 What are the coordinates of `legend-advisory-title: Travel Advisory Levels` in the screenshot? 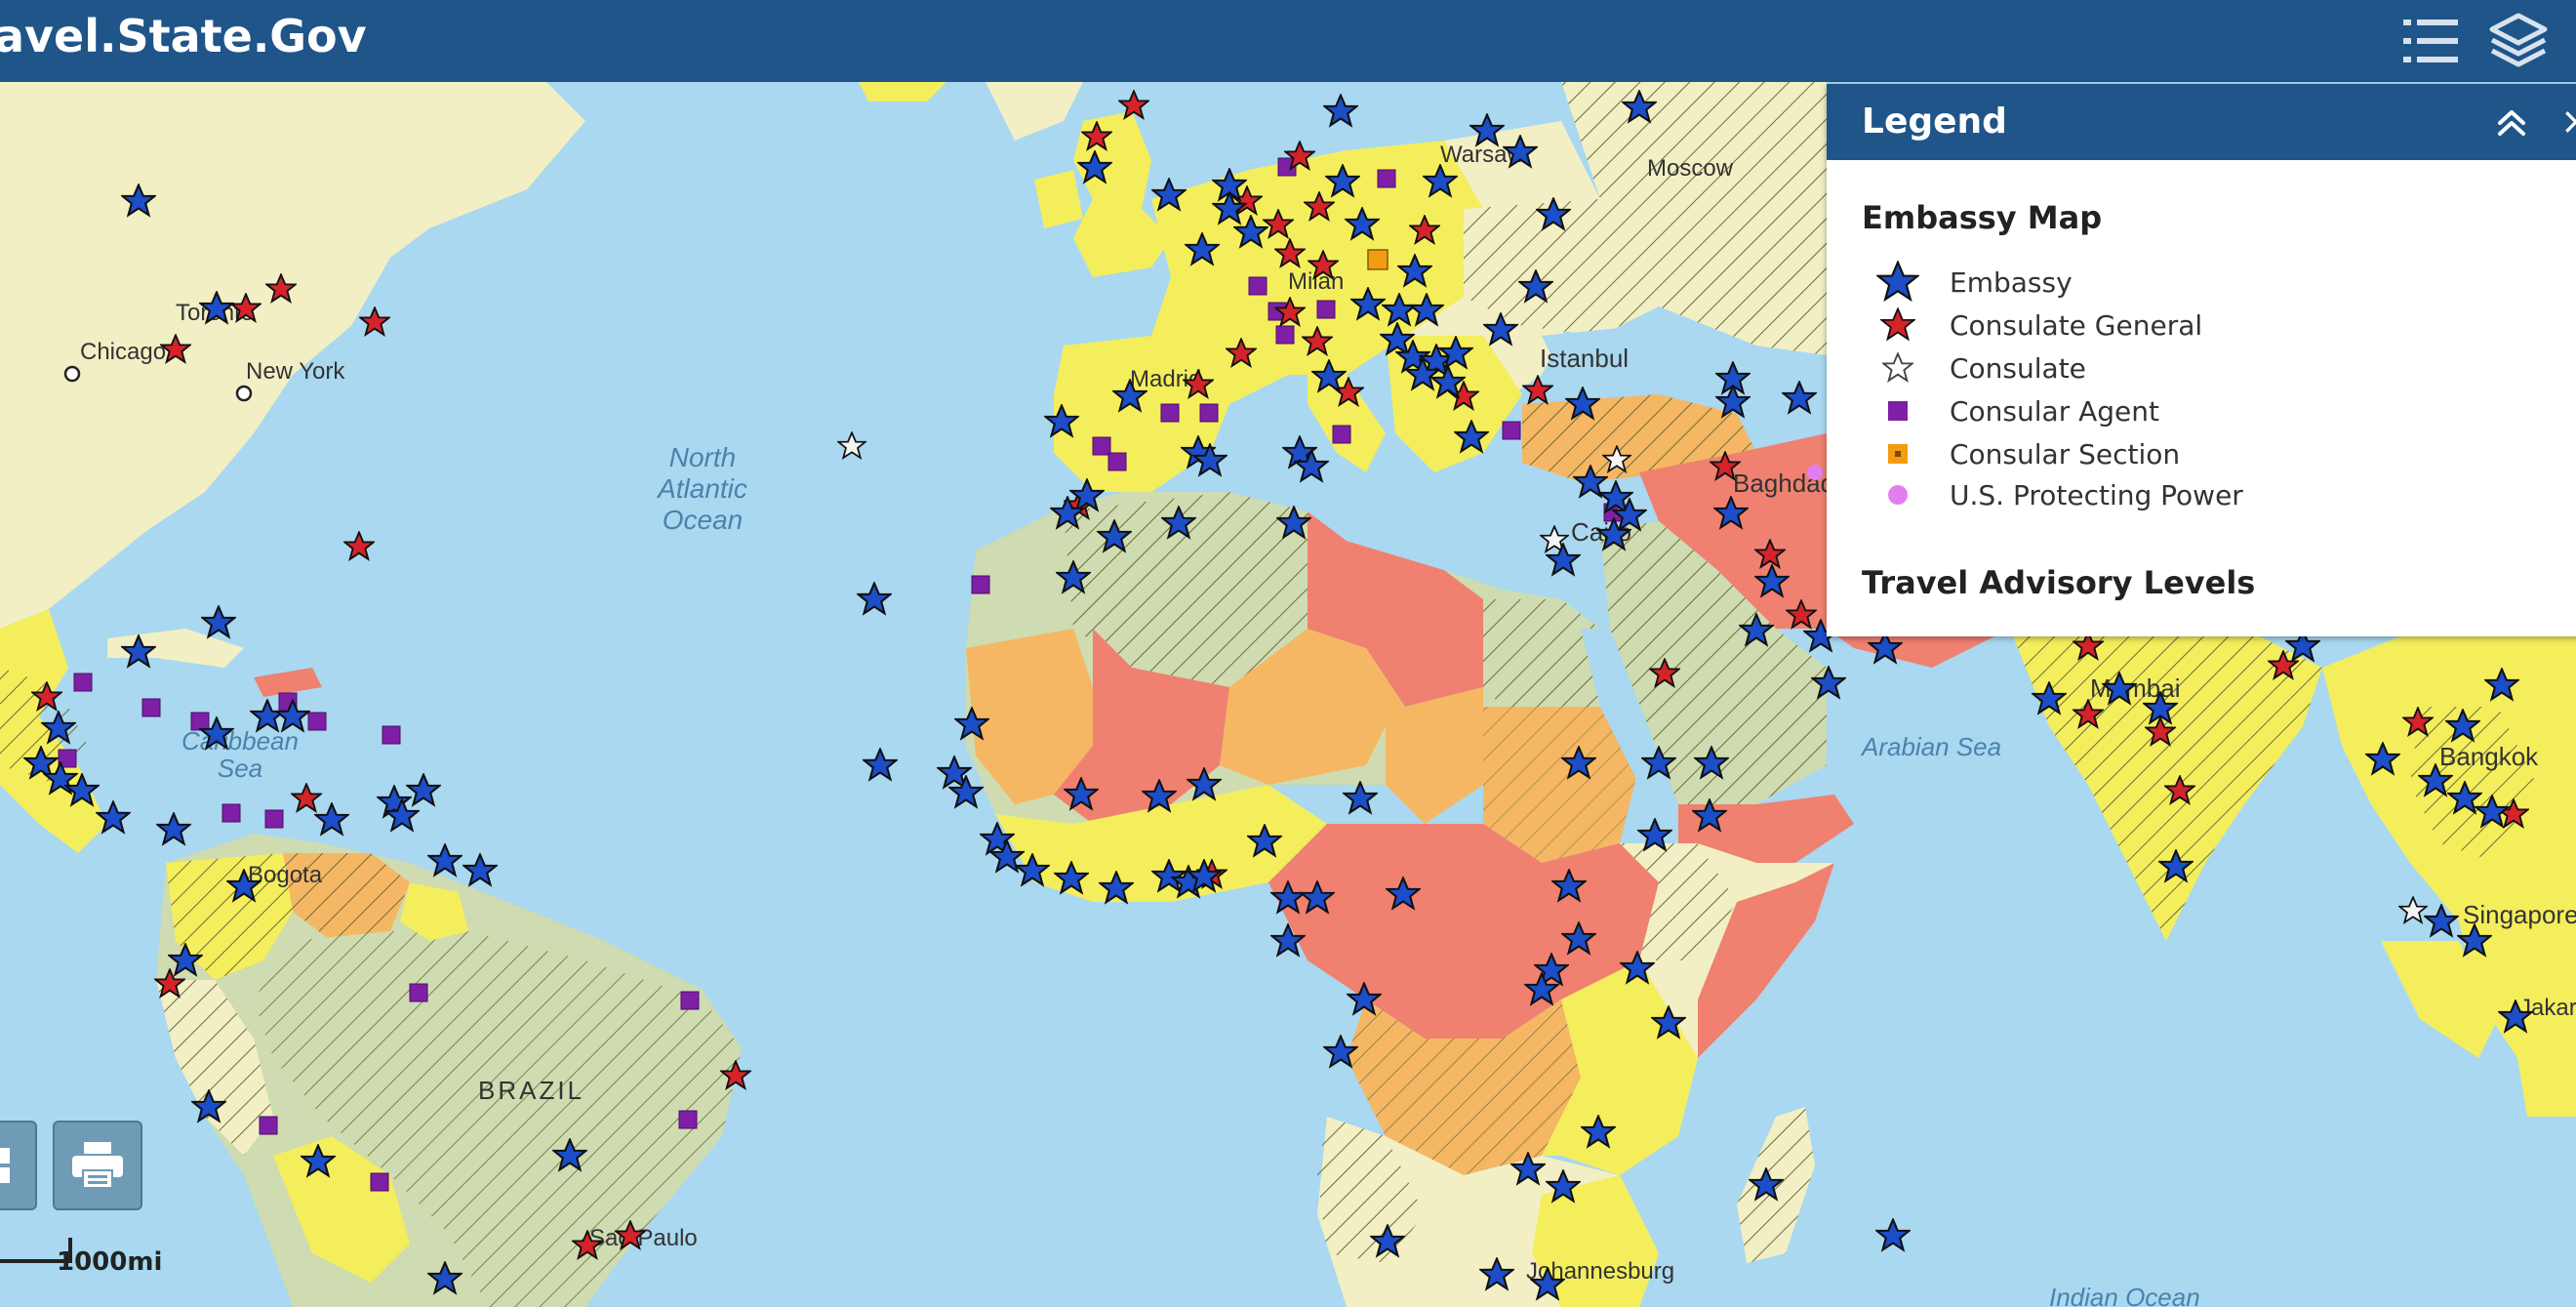 It's located at (2059, 582).